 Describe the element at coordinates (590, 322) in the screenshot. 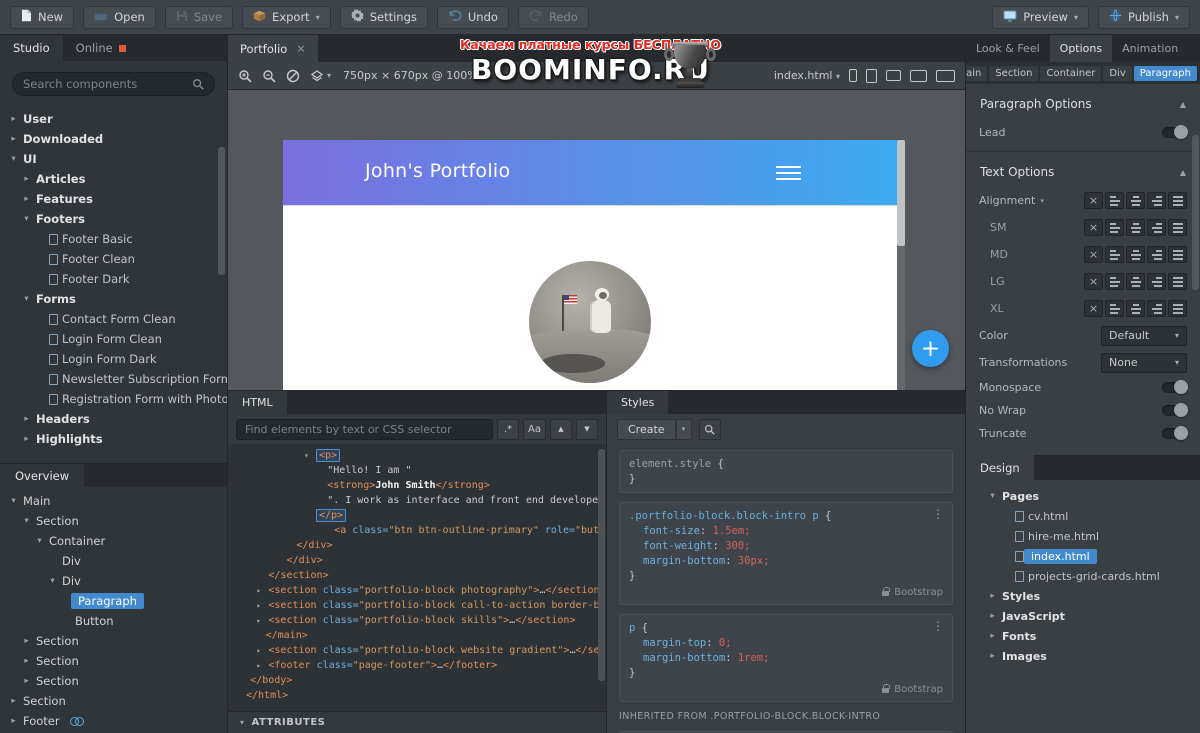

I see `preview-astronaut-photo` at that location.